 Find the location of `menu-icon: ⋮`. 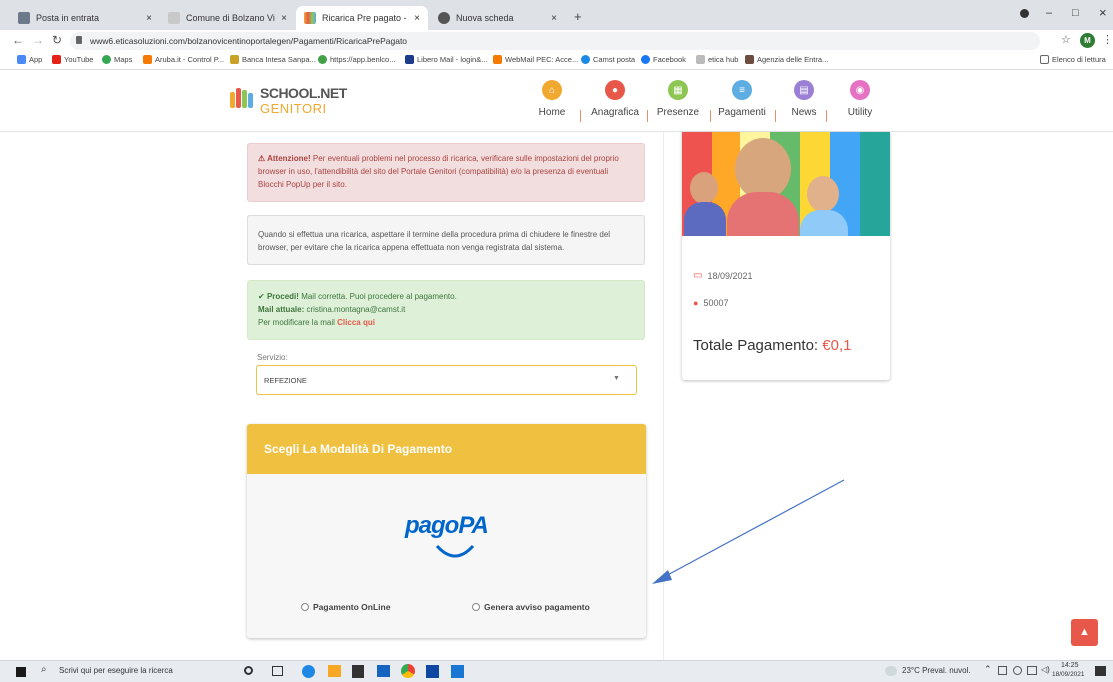

menu-icon: ⋮ is located at coordinates (1107, 39).